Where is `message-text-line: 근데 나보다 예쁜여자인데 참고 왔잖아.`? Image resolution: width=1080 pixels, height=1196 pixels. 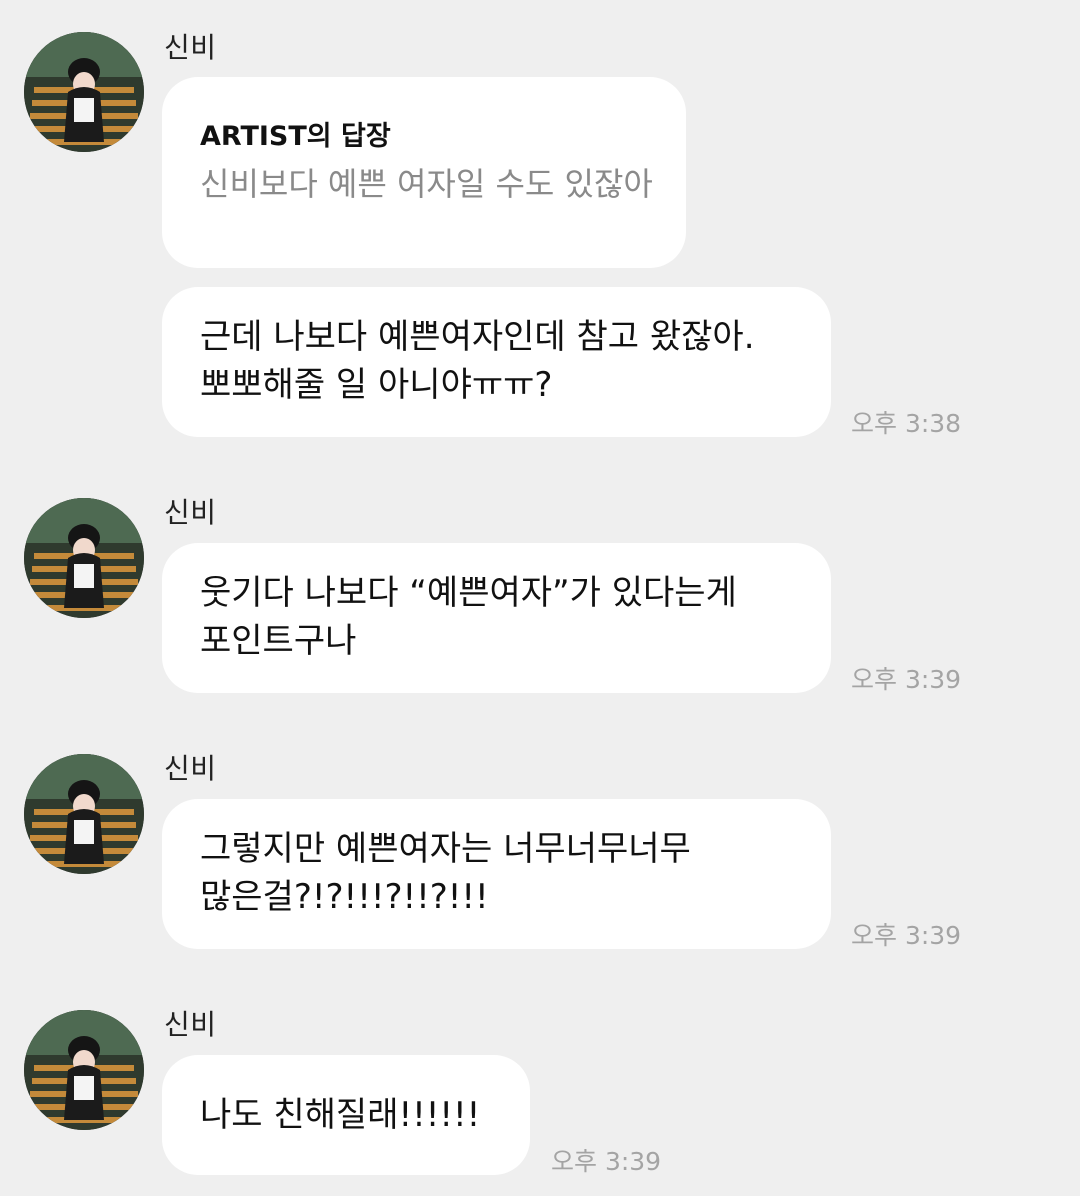
message-text-line: 근데 나보다 예쁜여자인데 참고 왔잖아. is located at coordinates (477, 337).